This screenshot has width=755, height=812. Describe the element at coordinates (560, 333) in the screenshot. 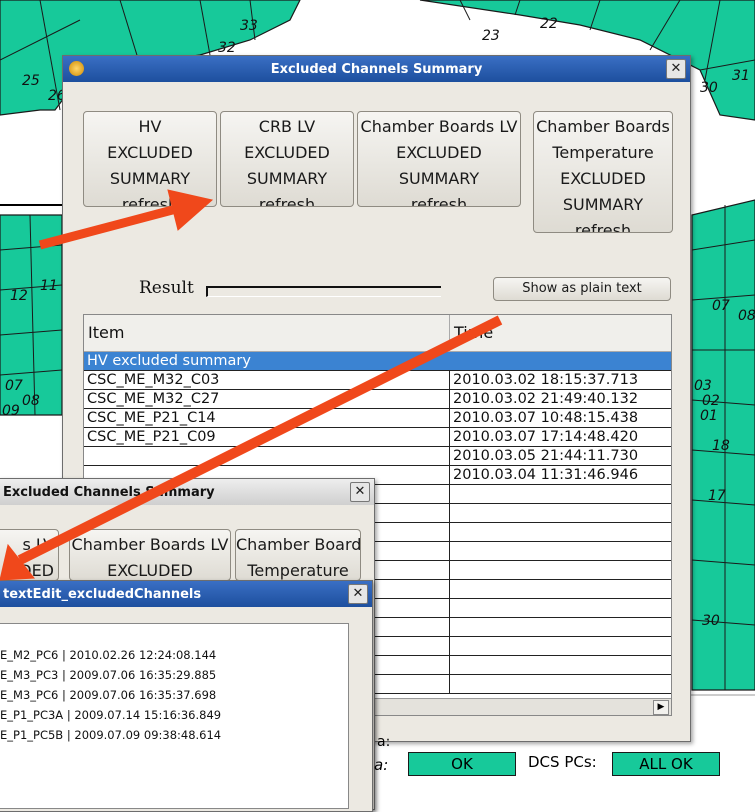

I see `column-header-time: Time` at that location.